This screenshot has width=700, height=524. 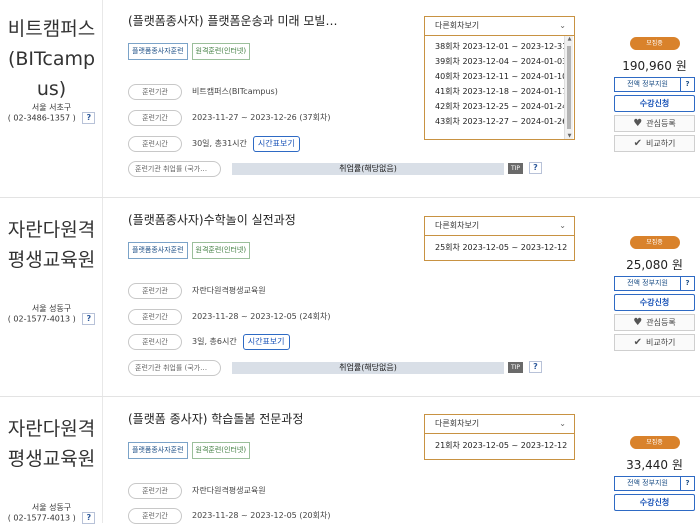 I want to click on session-option: 40회차 2023-12-11 ~ 2024-01-10, so click(x=504, y=76).